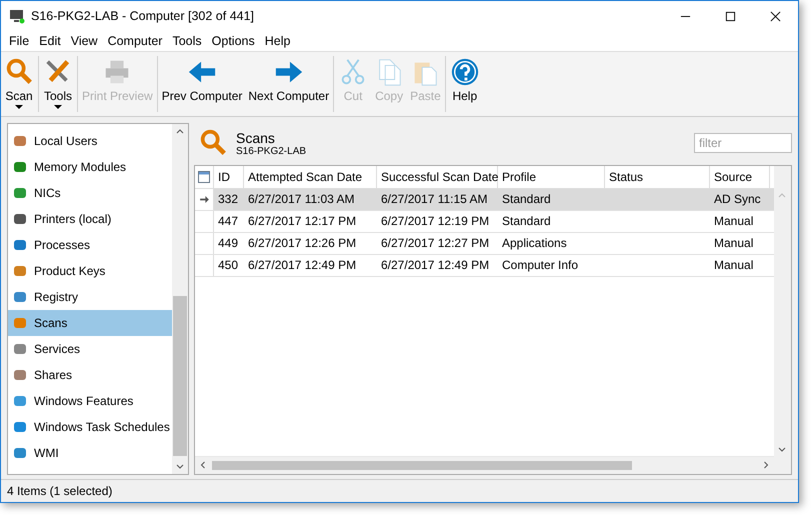  I want to click on panel-subtitle: S16-PKG2-LAB, so click(271, 151).